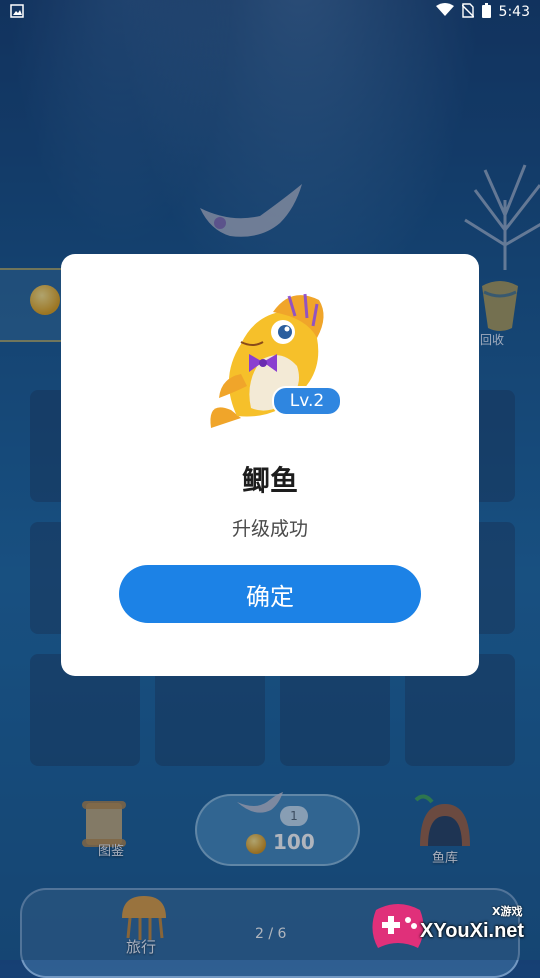  I want to click on watermark-tag: X游戏, so click(507, 911).